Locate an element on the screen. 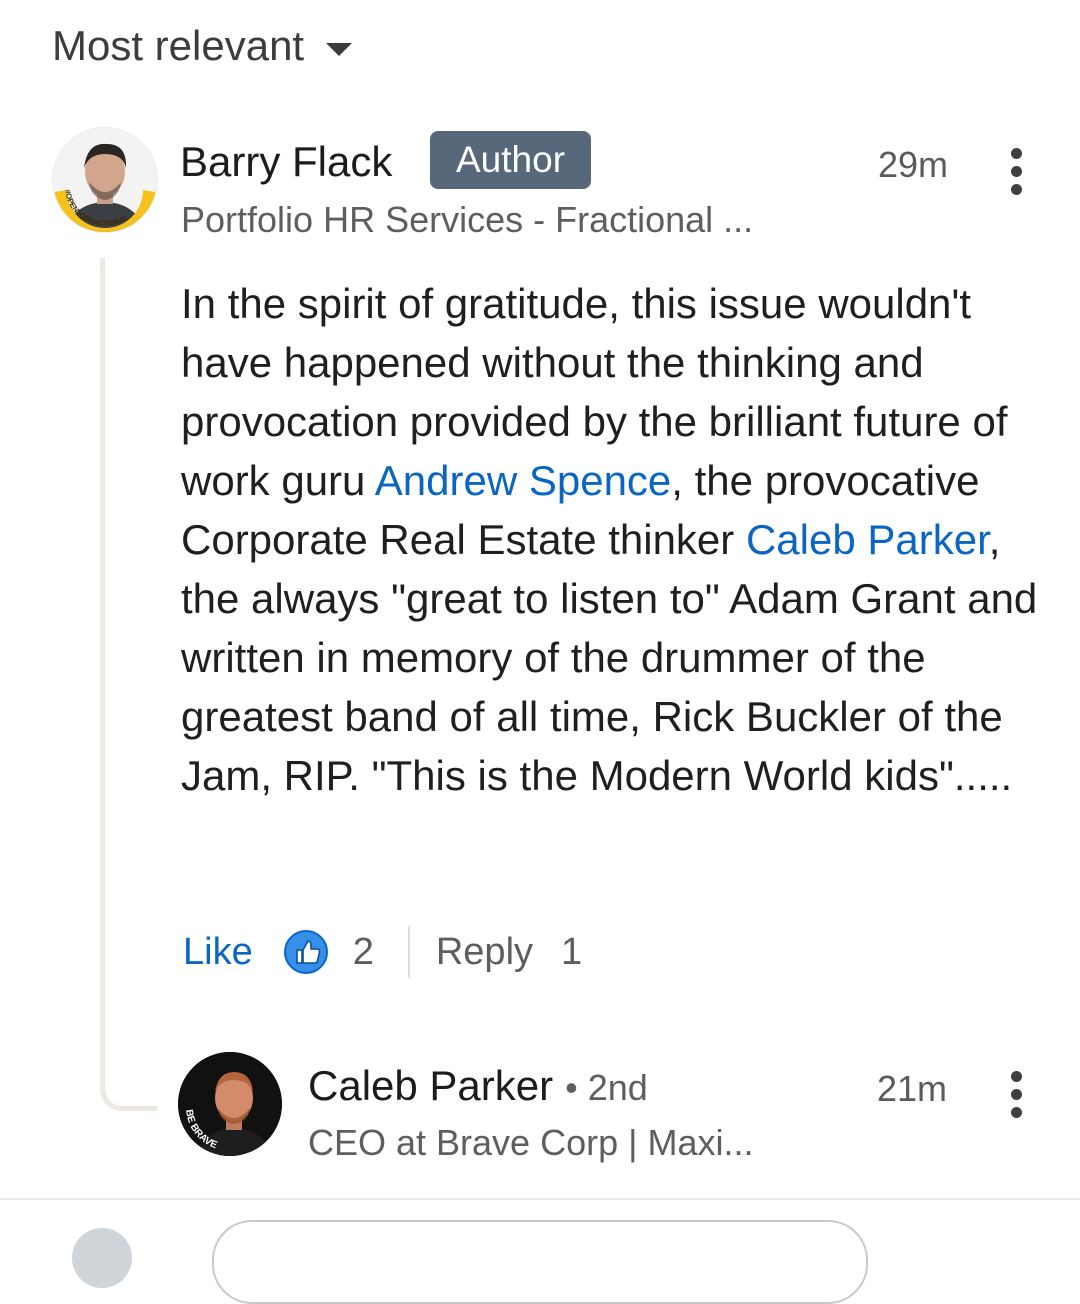 The image size is (1080, 1304). avatar: #OPENTOFRACTIONAL is located at coordinates (105, 180).